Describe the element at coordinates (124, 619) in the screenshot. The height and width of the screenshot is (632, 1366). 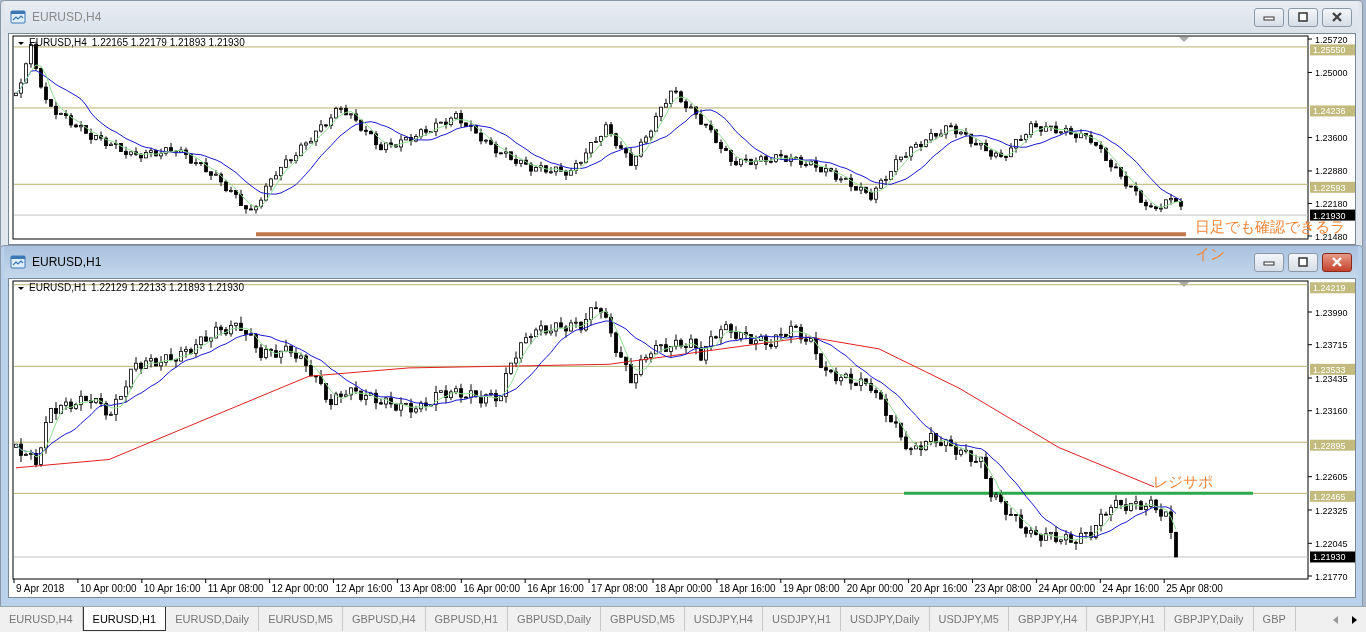
I see `chart-tab: EURUSD,H1` at that location.